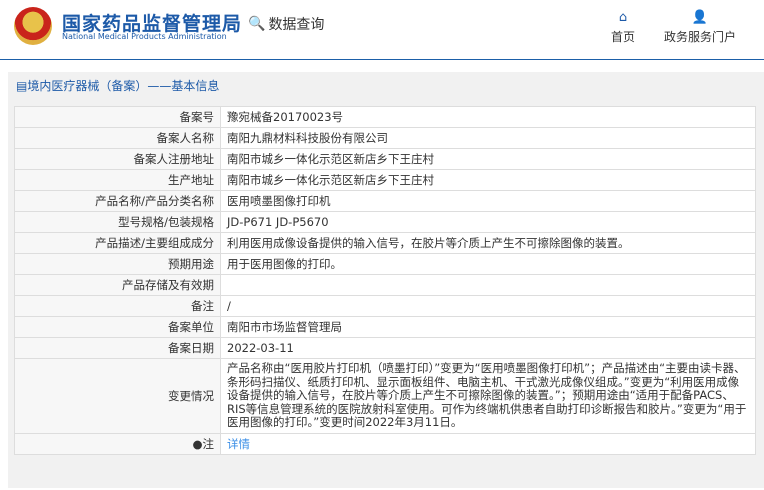 This screenshot has height=490, width=764. What do you see at coordinates (117, 396) in the screenshot?
I see `row-label: 变更情况` at bounding box center [117, 396].